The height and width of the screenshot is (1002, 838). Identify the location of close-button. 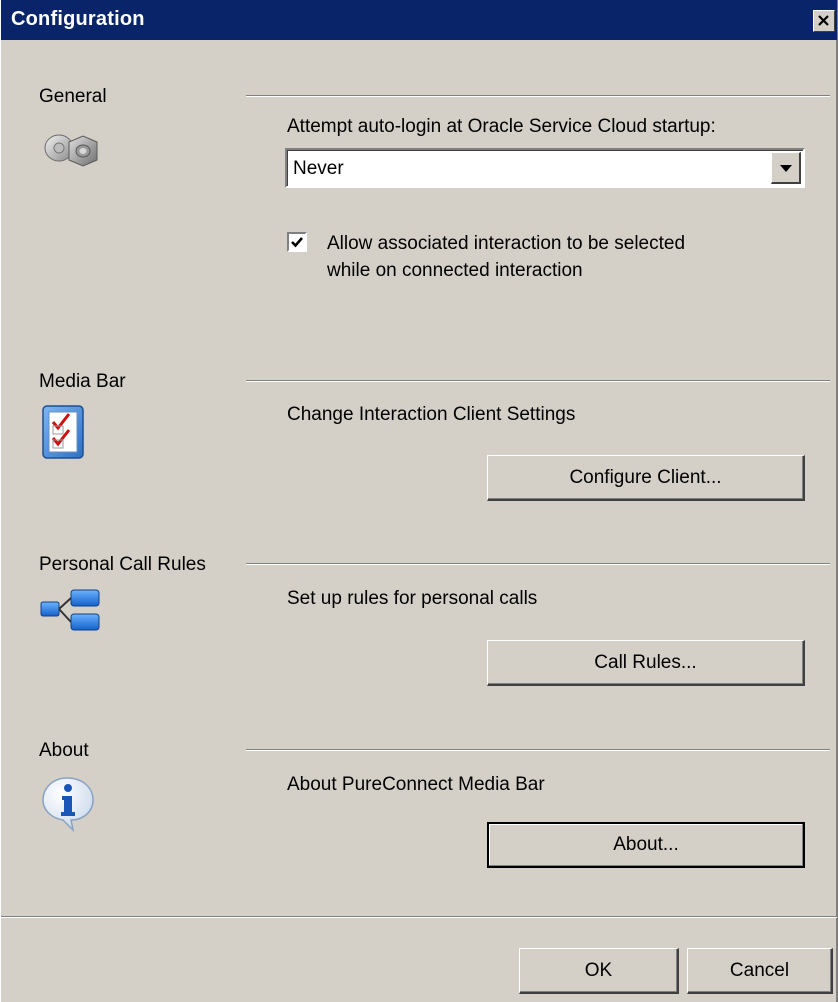
(824, 21).